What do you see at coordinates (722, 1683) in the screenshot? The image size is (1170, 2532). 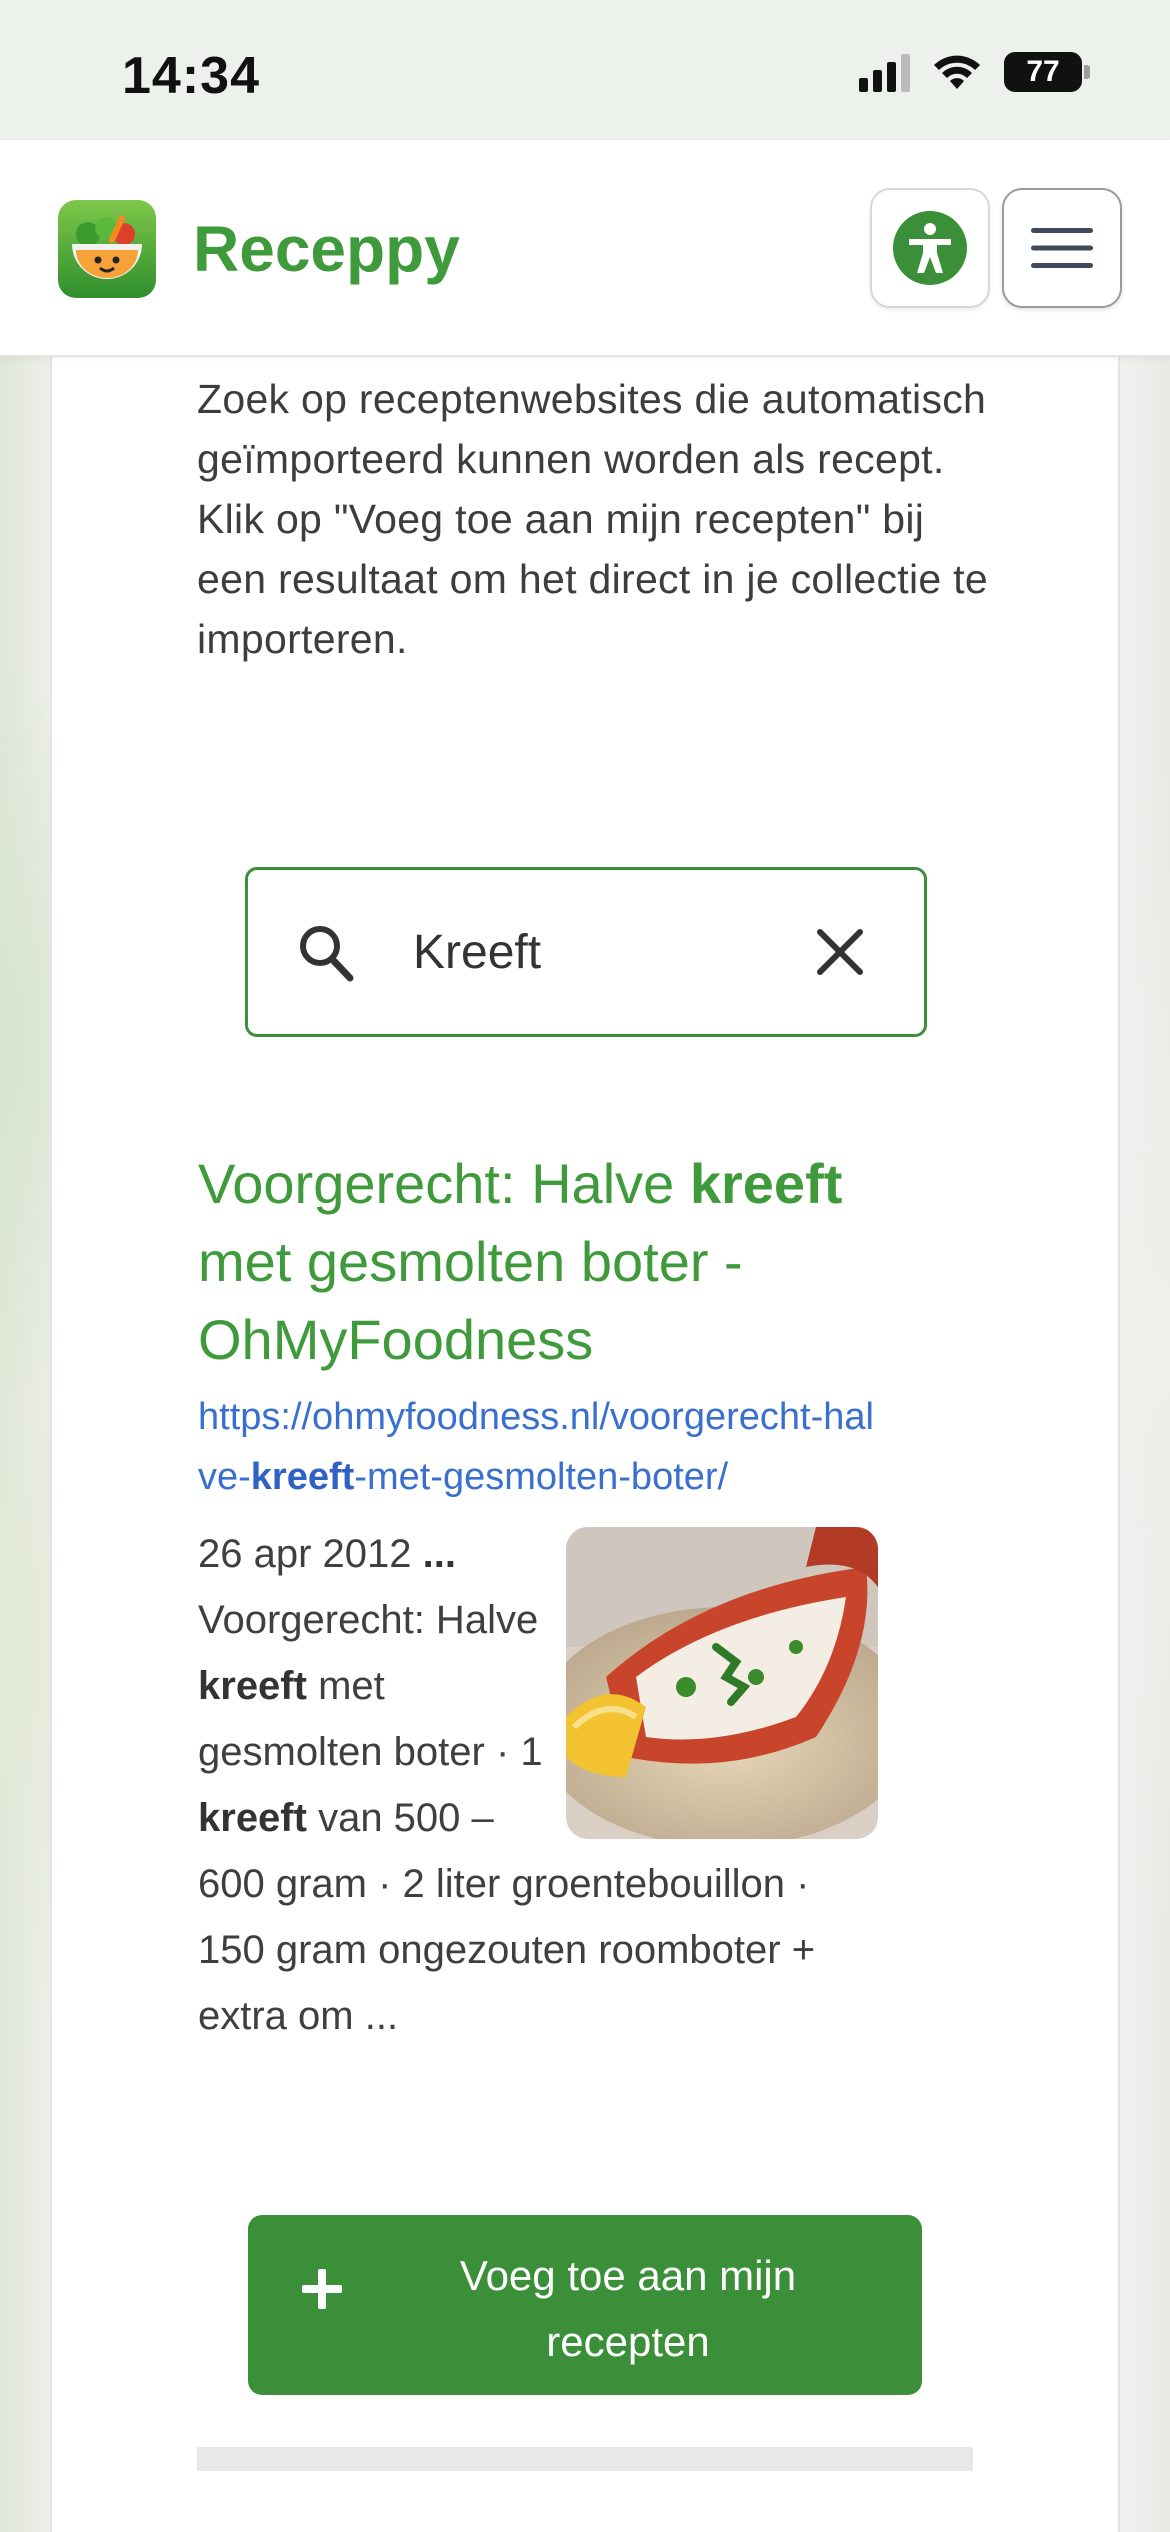 I see `lobster-dish-image` at bounding box center [722, 1683].